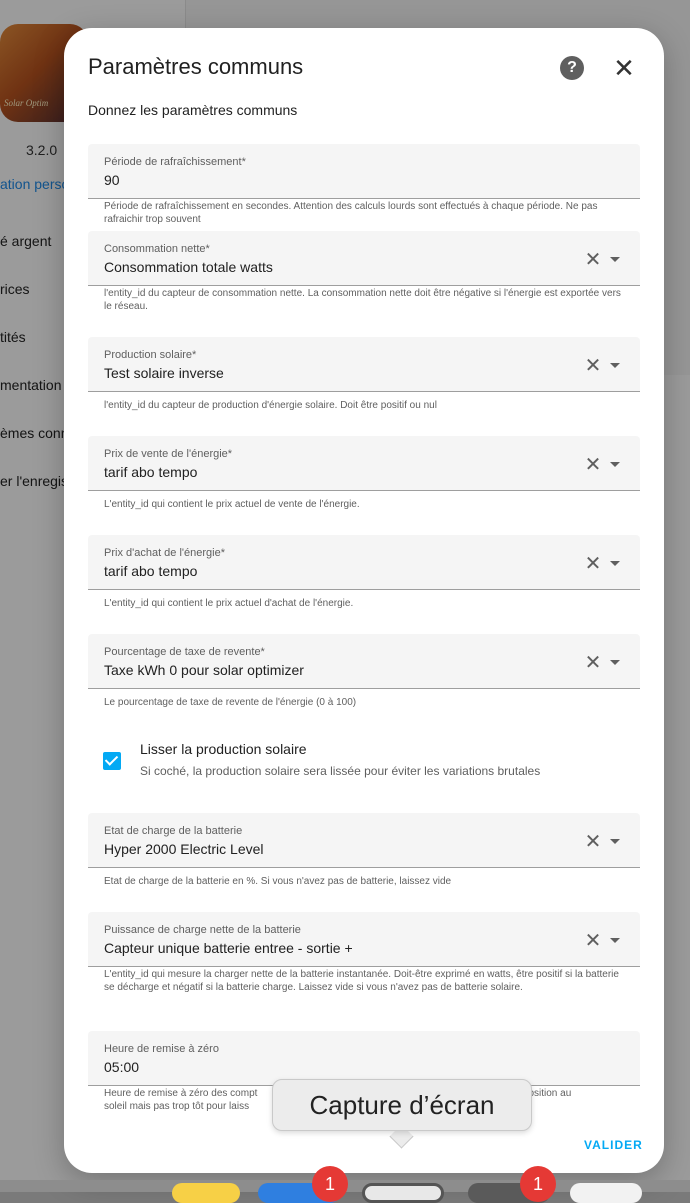 This screenshot has height=1203, width=690. Describe the element at coordinates (121, 1067) in the screenshot. I see `field-value: 05:00` at that location.